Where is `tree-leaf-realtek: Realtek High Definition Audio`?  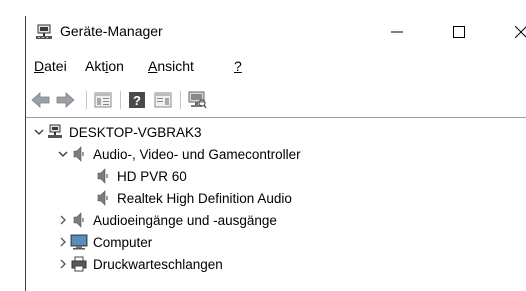
tree-leaf-realtek: Realtek High Definition Audio is located at coordinates (193, 198).